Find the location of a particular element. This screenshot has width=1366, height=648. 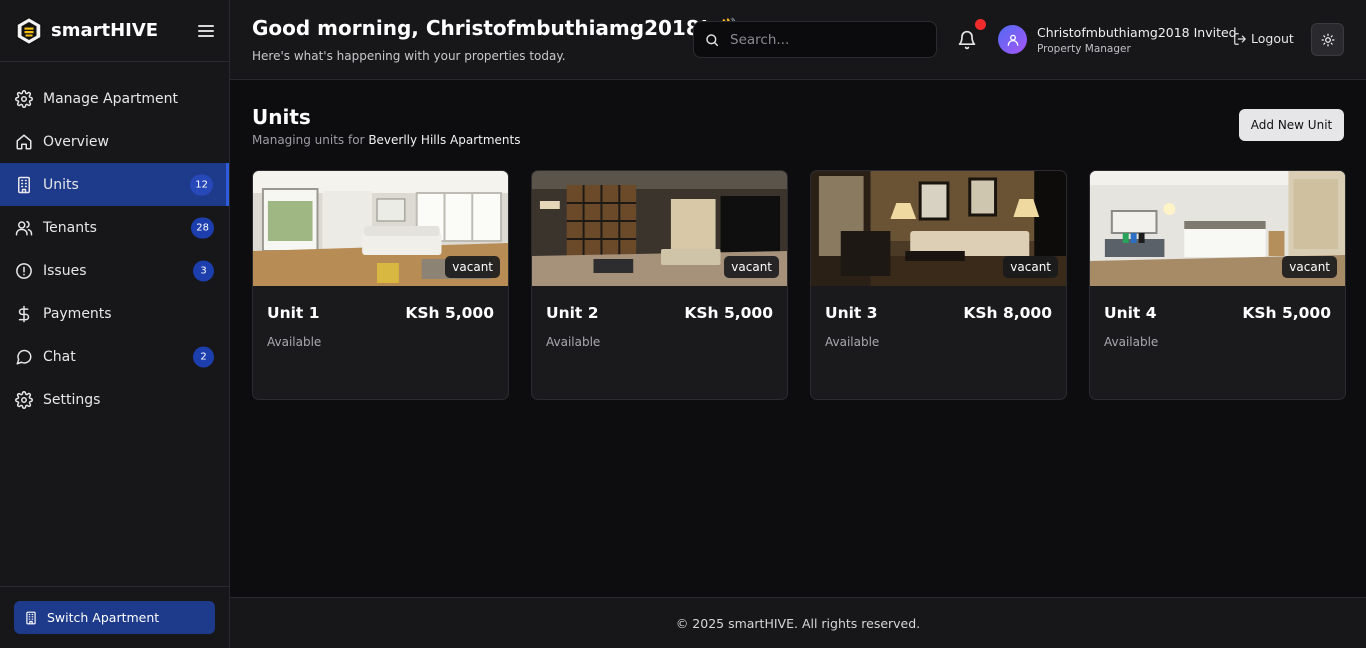

search-box is located at coordinates (815, 39).